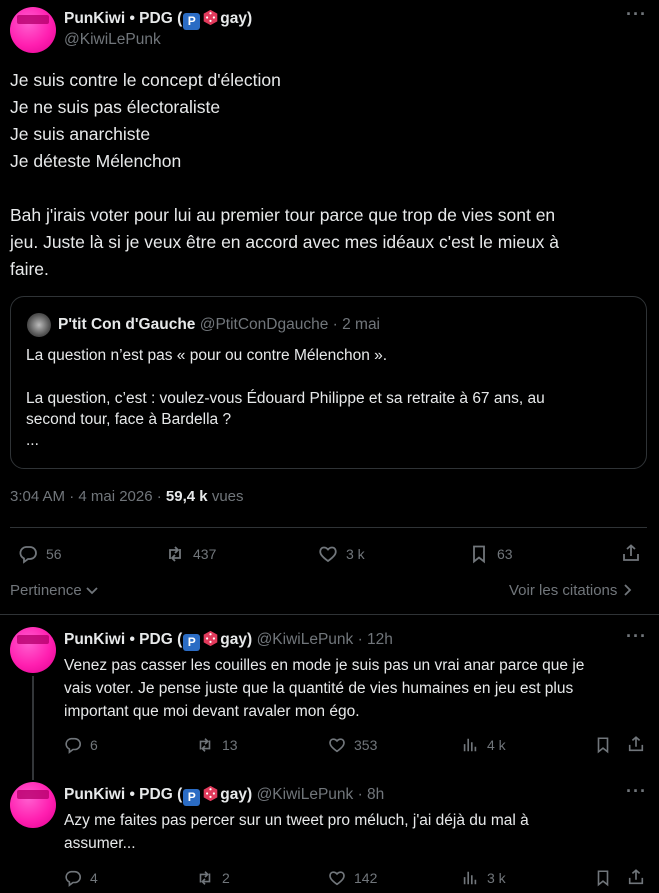 This screenshot has height=893, width=659. I want to click on views-label: vues, so click(227, 496).